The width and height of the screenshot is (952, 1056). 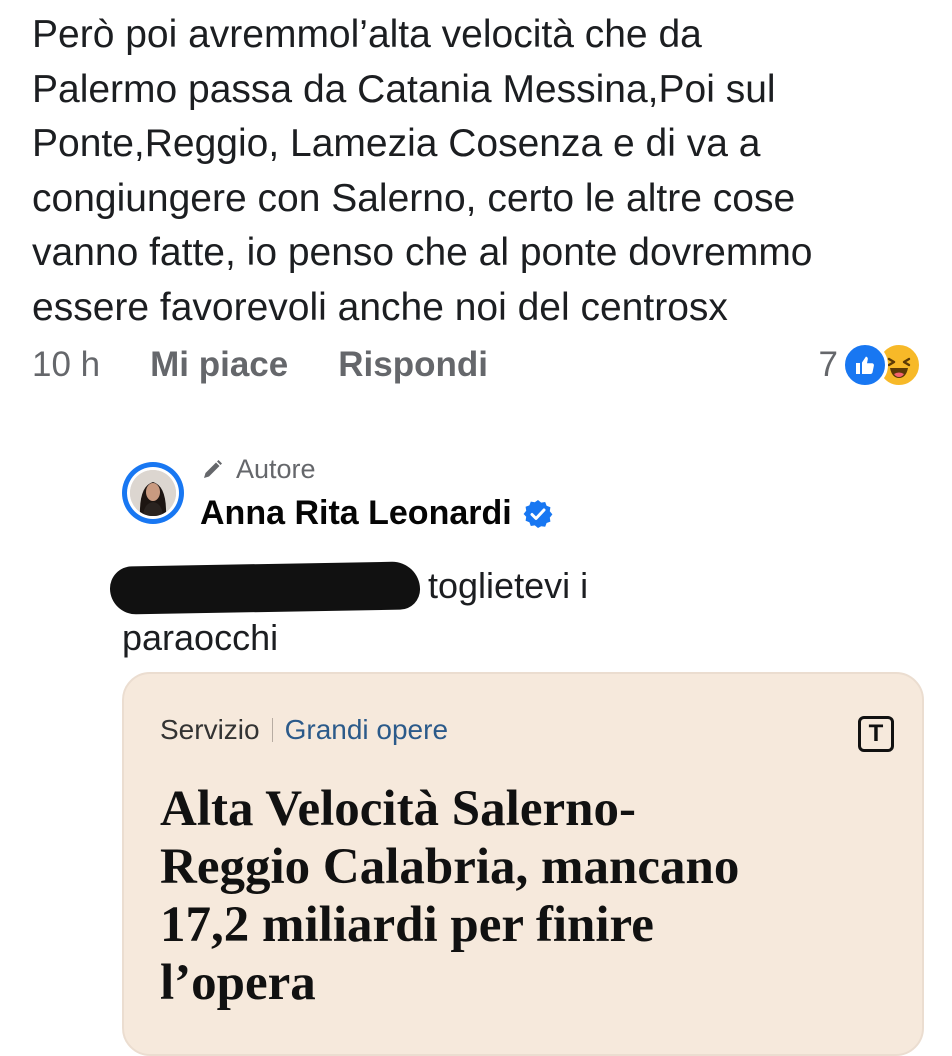 I want to click on like-reaction-icon, so click(x=865, y=365).